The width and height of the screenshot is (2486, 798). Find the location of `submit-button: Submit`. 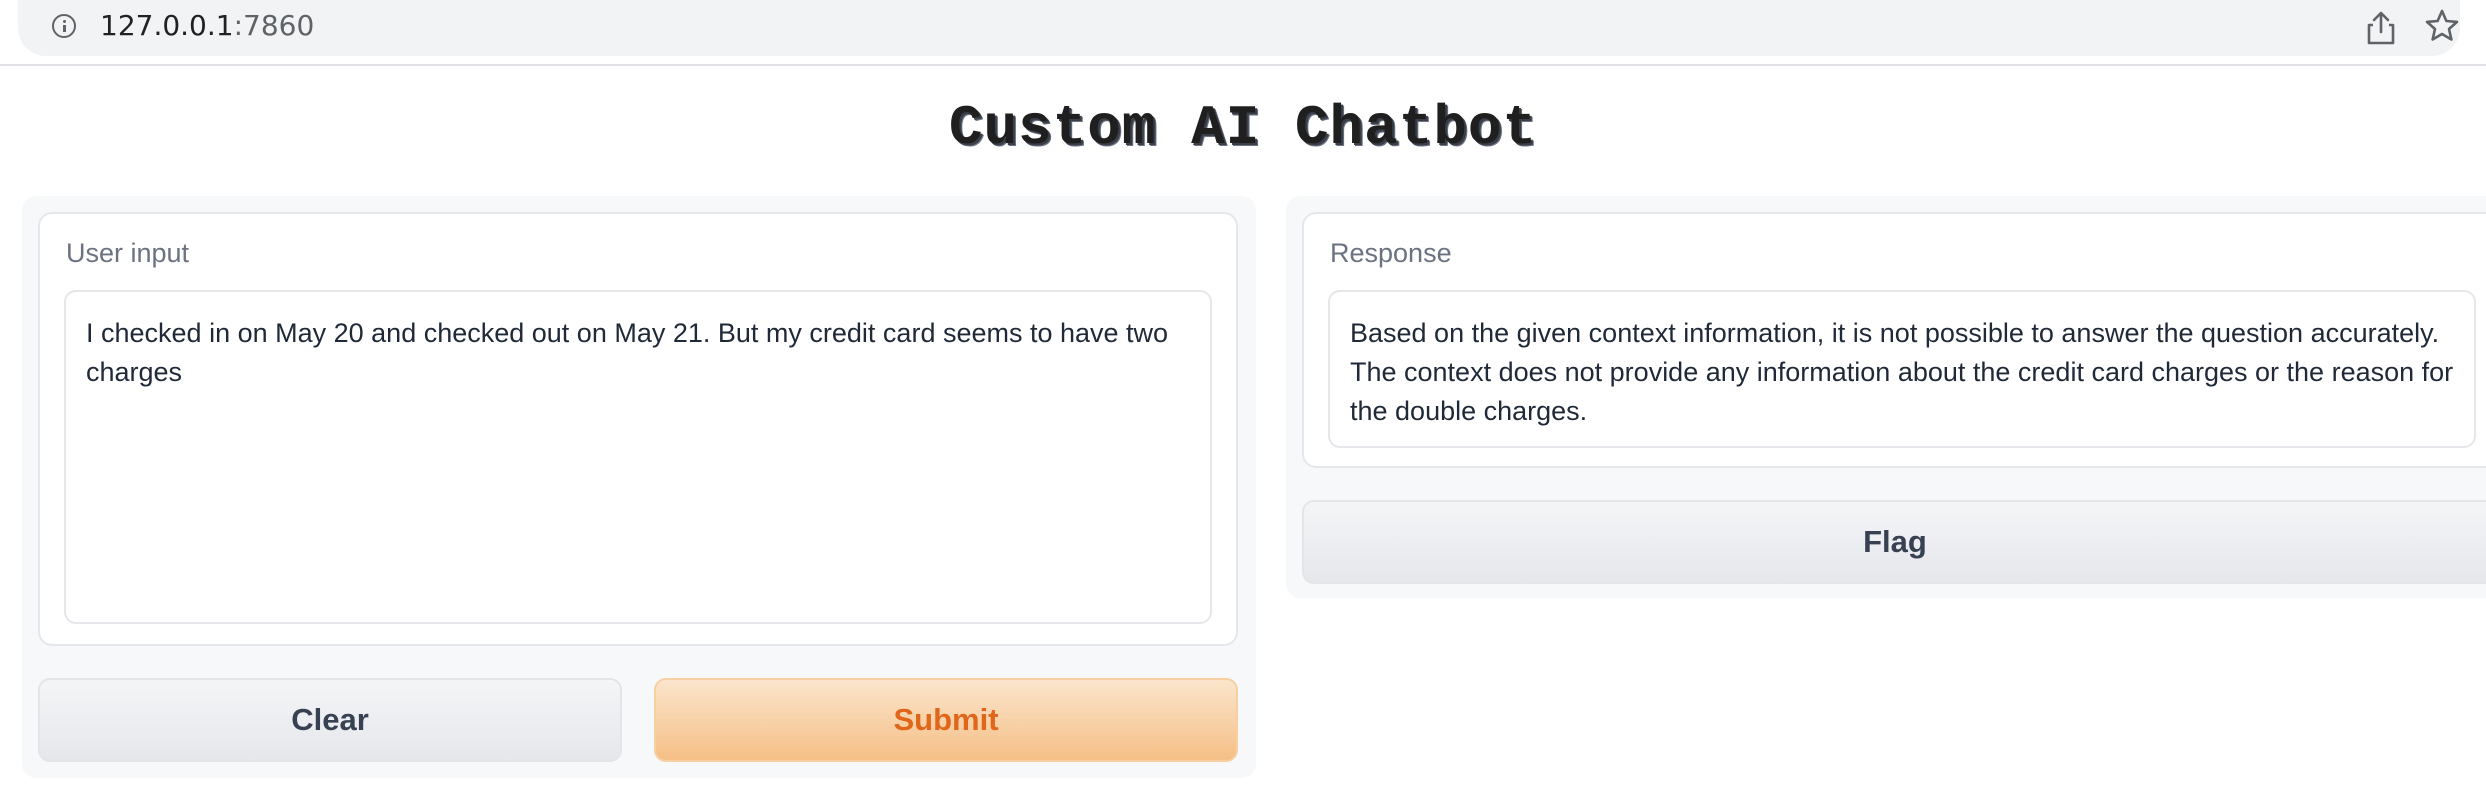

submit-button: Submit is located at coordinates (946, 720).